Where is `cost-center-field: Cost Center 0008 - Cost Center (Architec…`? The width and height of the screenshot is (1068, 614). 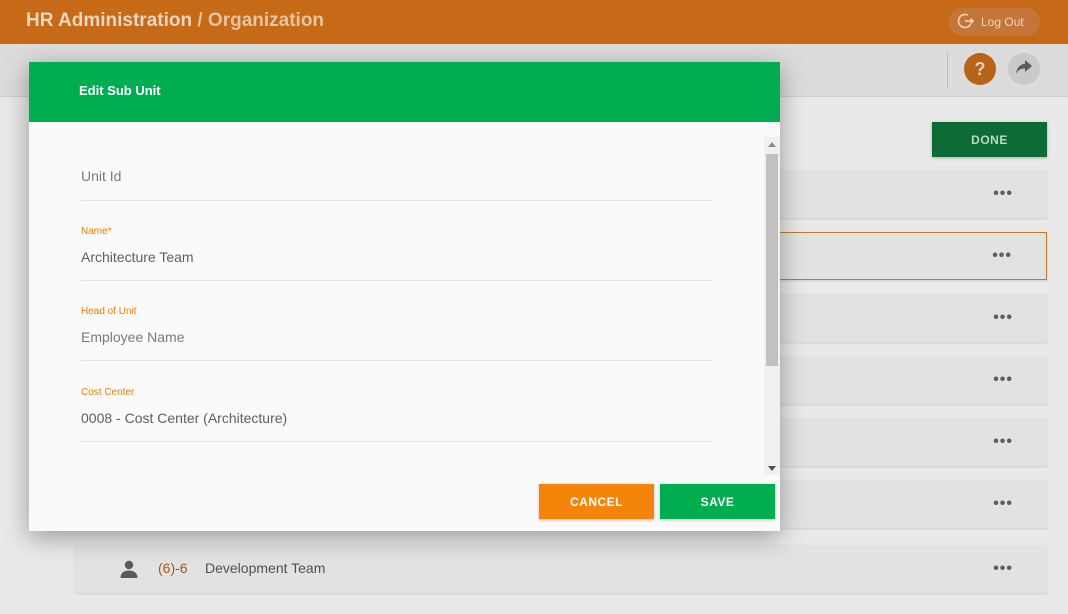
cost-center-field: Cost Center 0008 - Cost Center (Architec… is located at coordinates (396, 412).